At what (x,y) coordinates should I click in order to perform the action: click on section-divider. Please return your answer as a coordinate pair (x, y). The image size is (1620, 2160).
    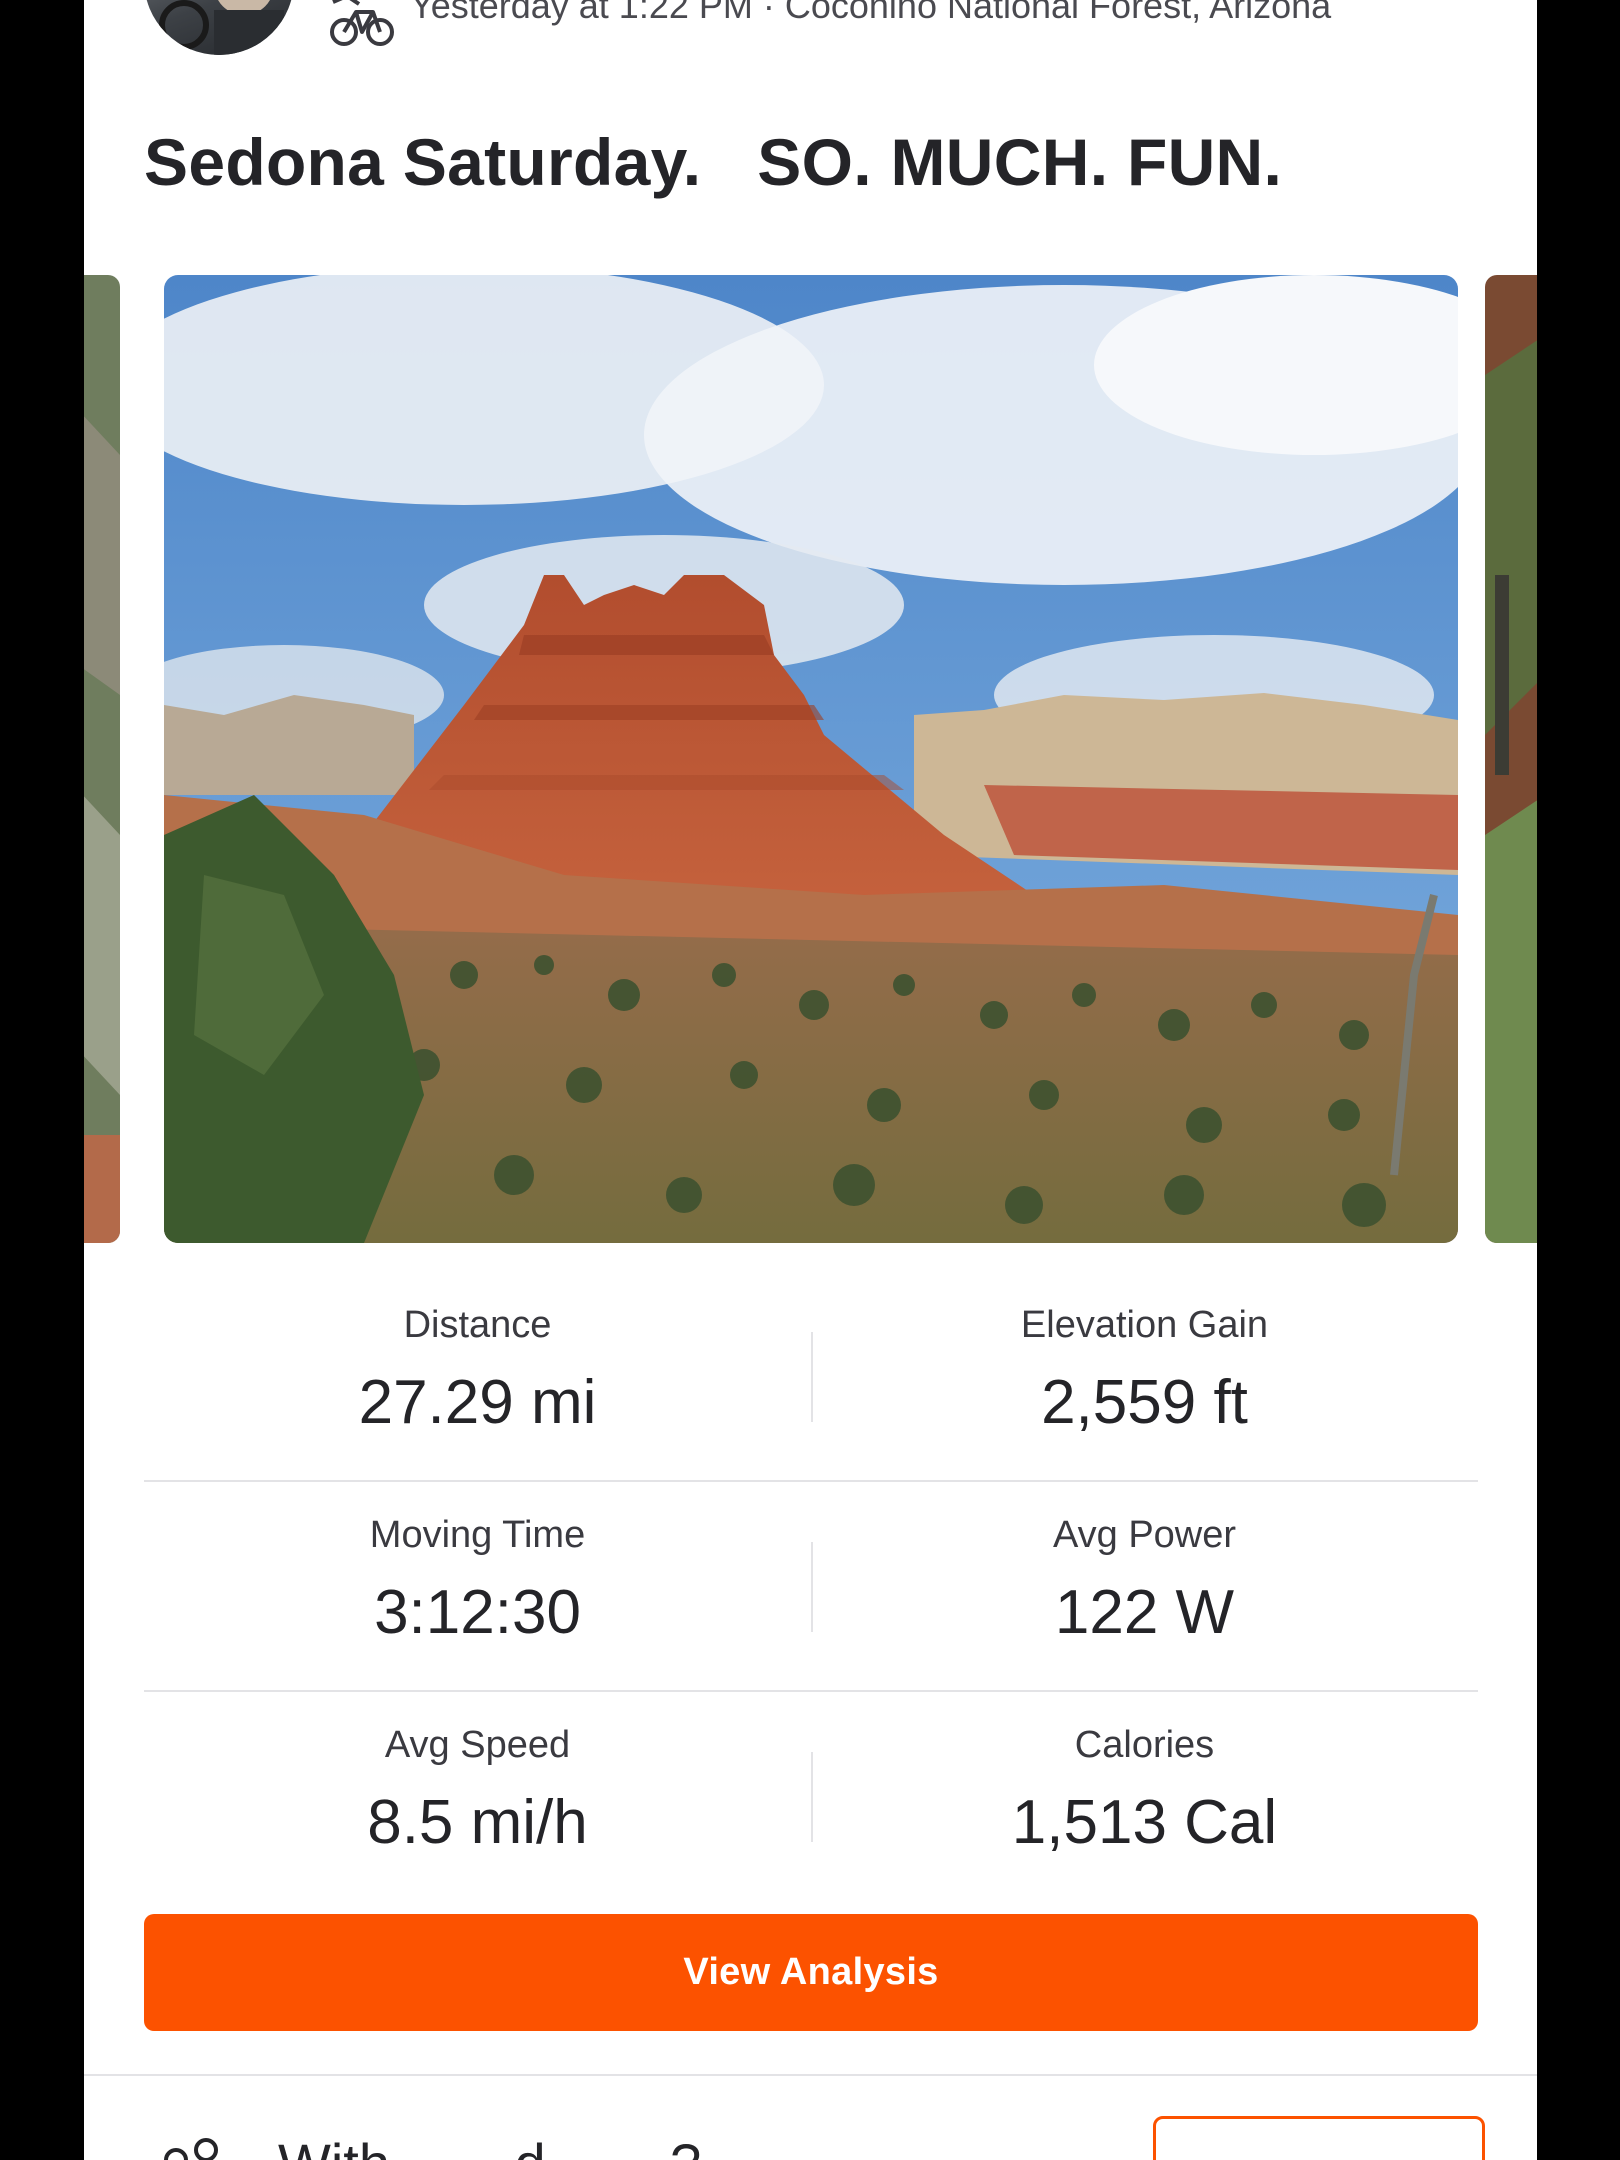
    Looking at the image, I should click on (810, 2075).